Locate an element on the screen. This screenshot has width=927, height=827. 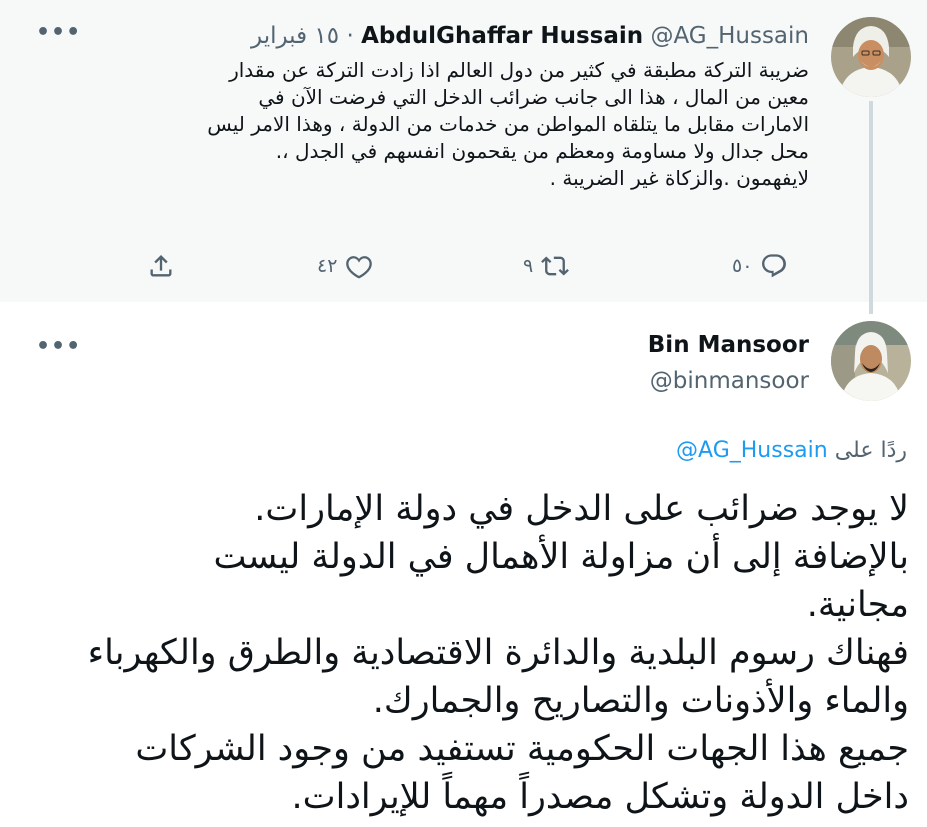
avatar-abdulghaffar is located at coordinates (871, 57).